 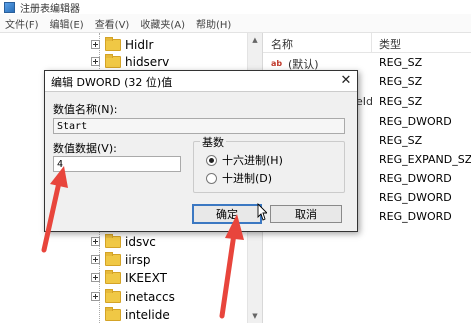 What do you see at coordinates (147, 61) in the screenshot?
I see `tree-node-label: hidserv` at bounding box center [147, 61].